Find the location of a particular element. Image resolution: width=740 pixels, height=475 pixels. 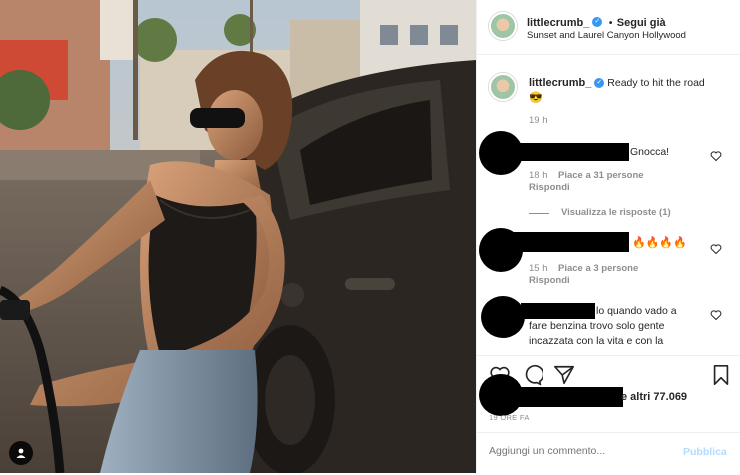

bookmark-icon is located at coordinates (721, 375).